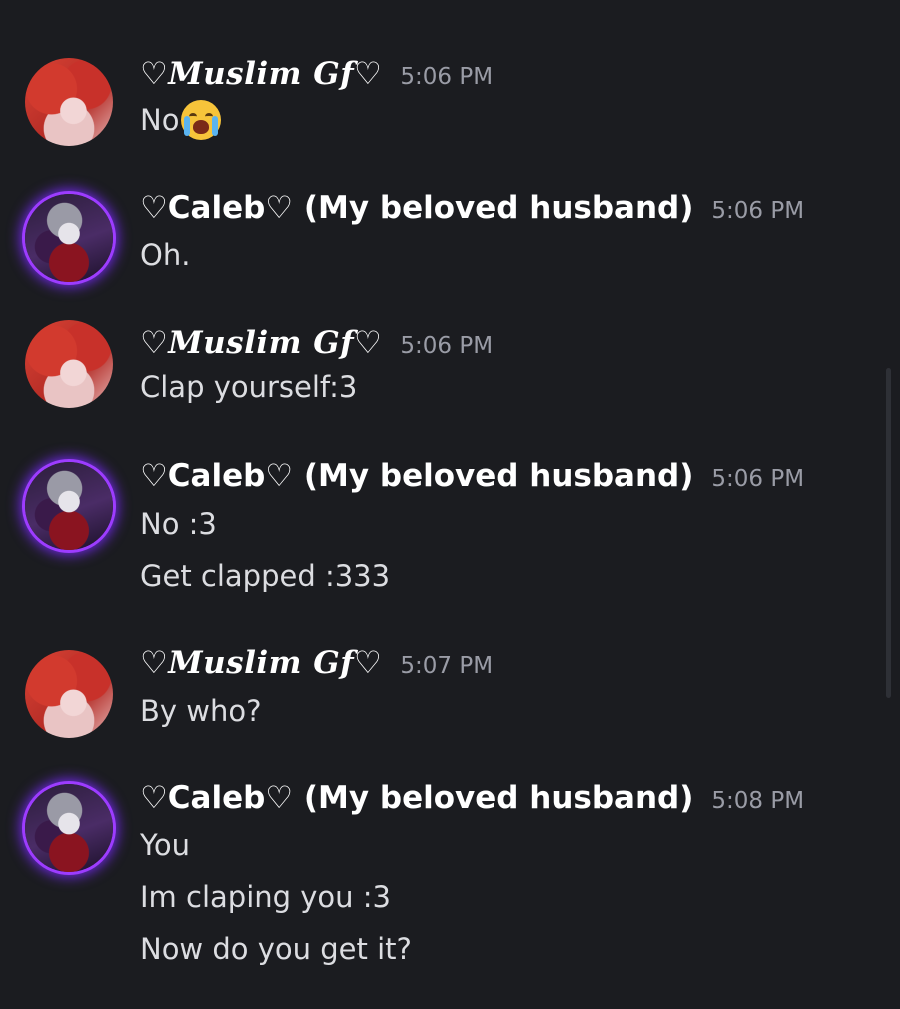 The image size is (900, 1009). I want to click on message-header: ♡Caleb♡ (My beloved husband) 5:08 PM, so click(472, 798).